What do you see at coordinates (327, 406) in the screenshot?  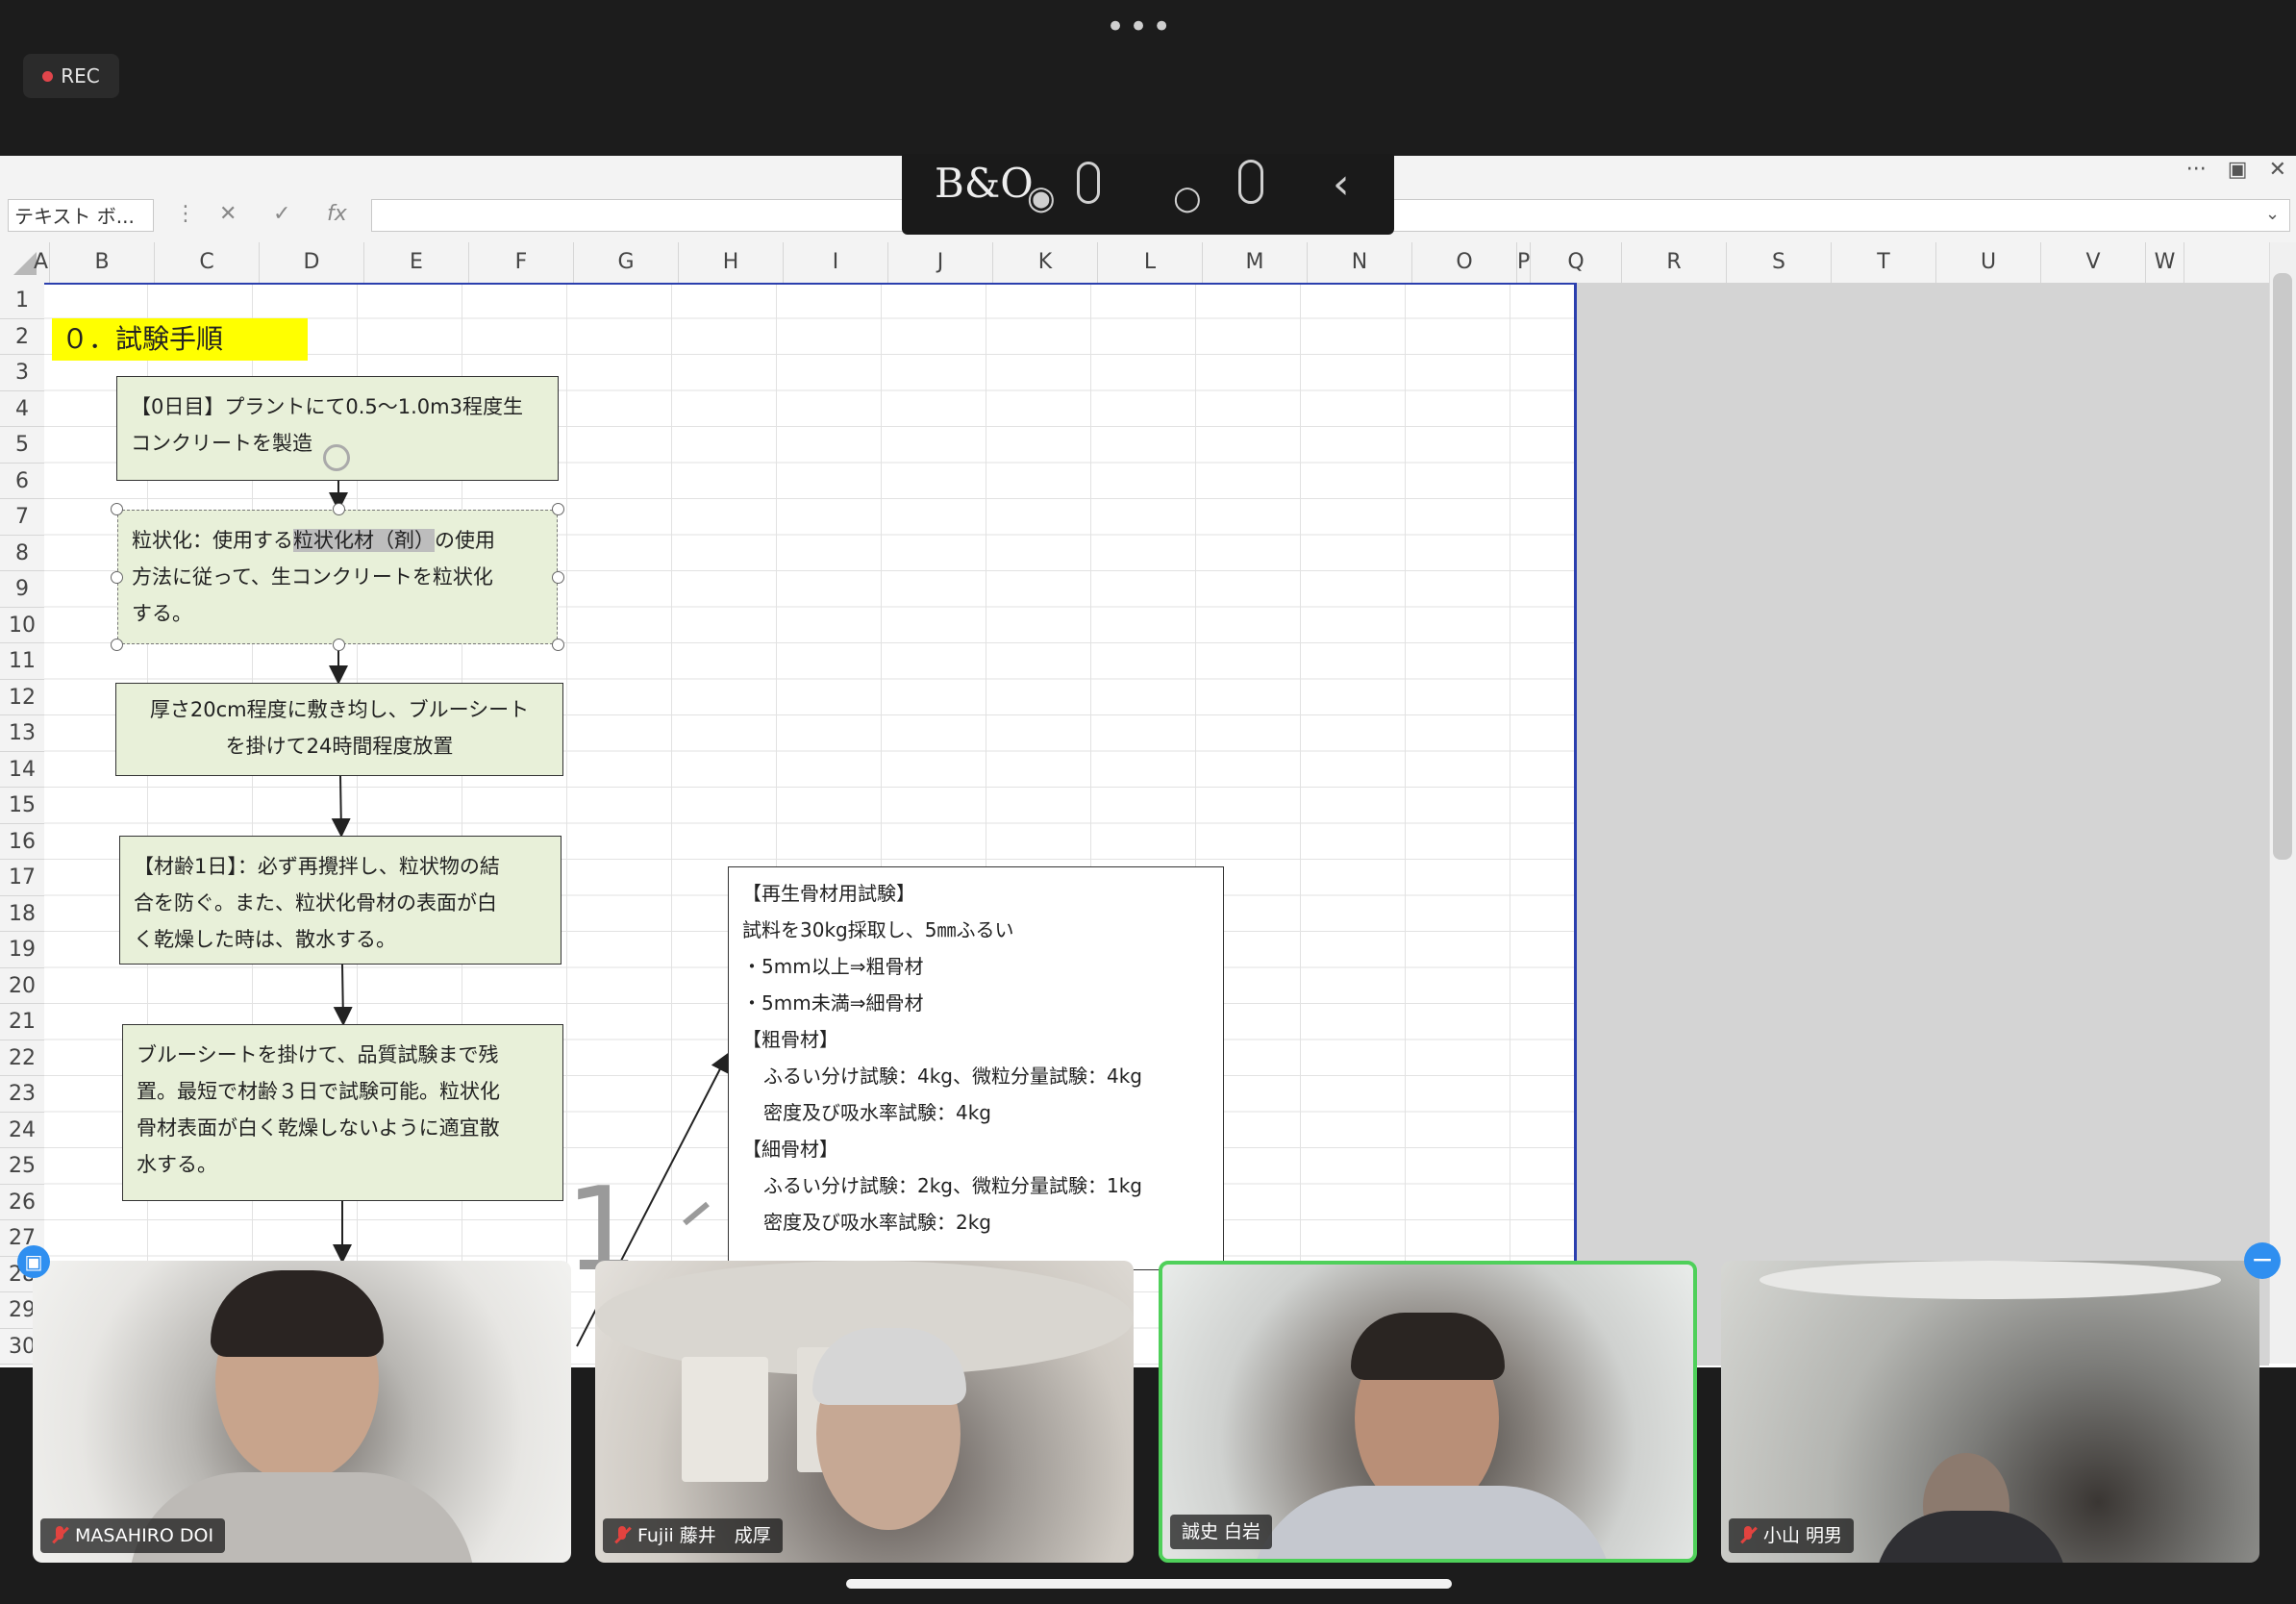 I see `box1-line1: 【0日目】プラントにて0.5～1.0m3程度生` at bounding box center [327, 406].